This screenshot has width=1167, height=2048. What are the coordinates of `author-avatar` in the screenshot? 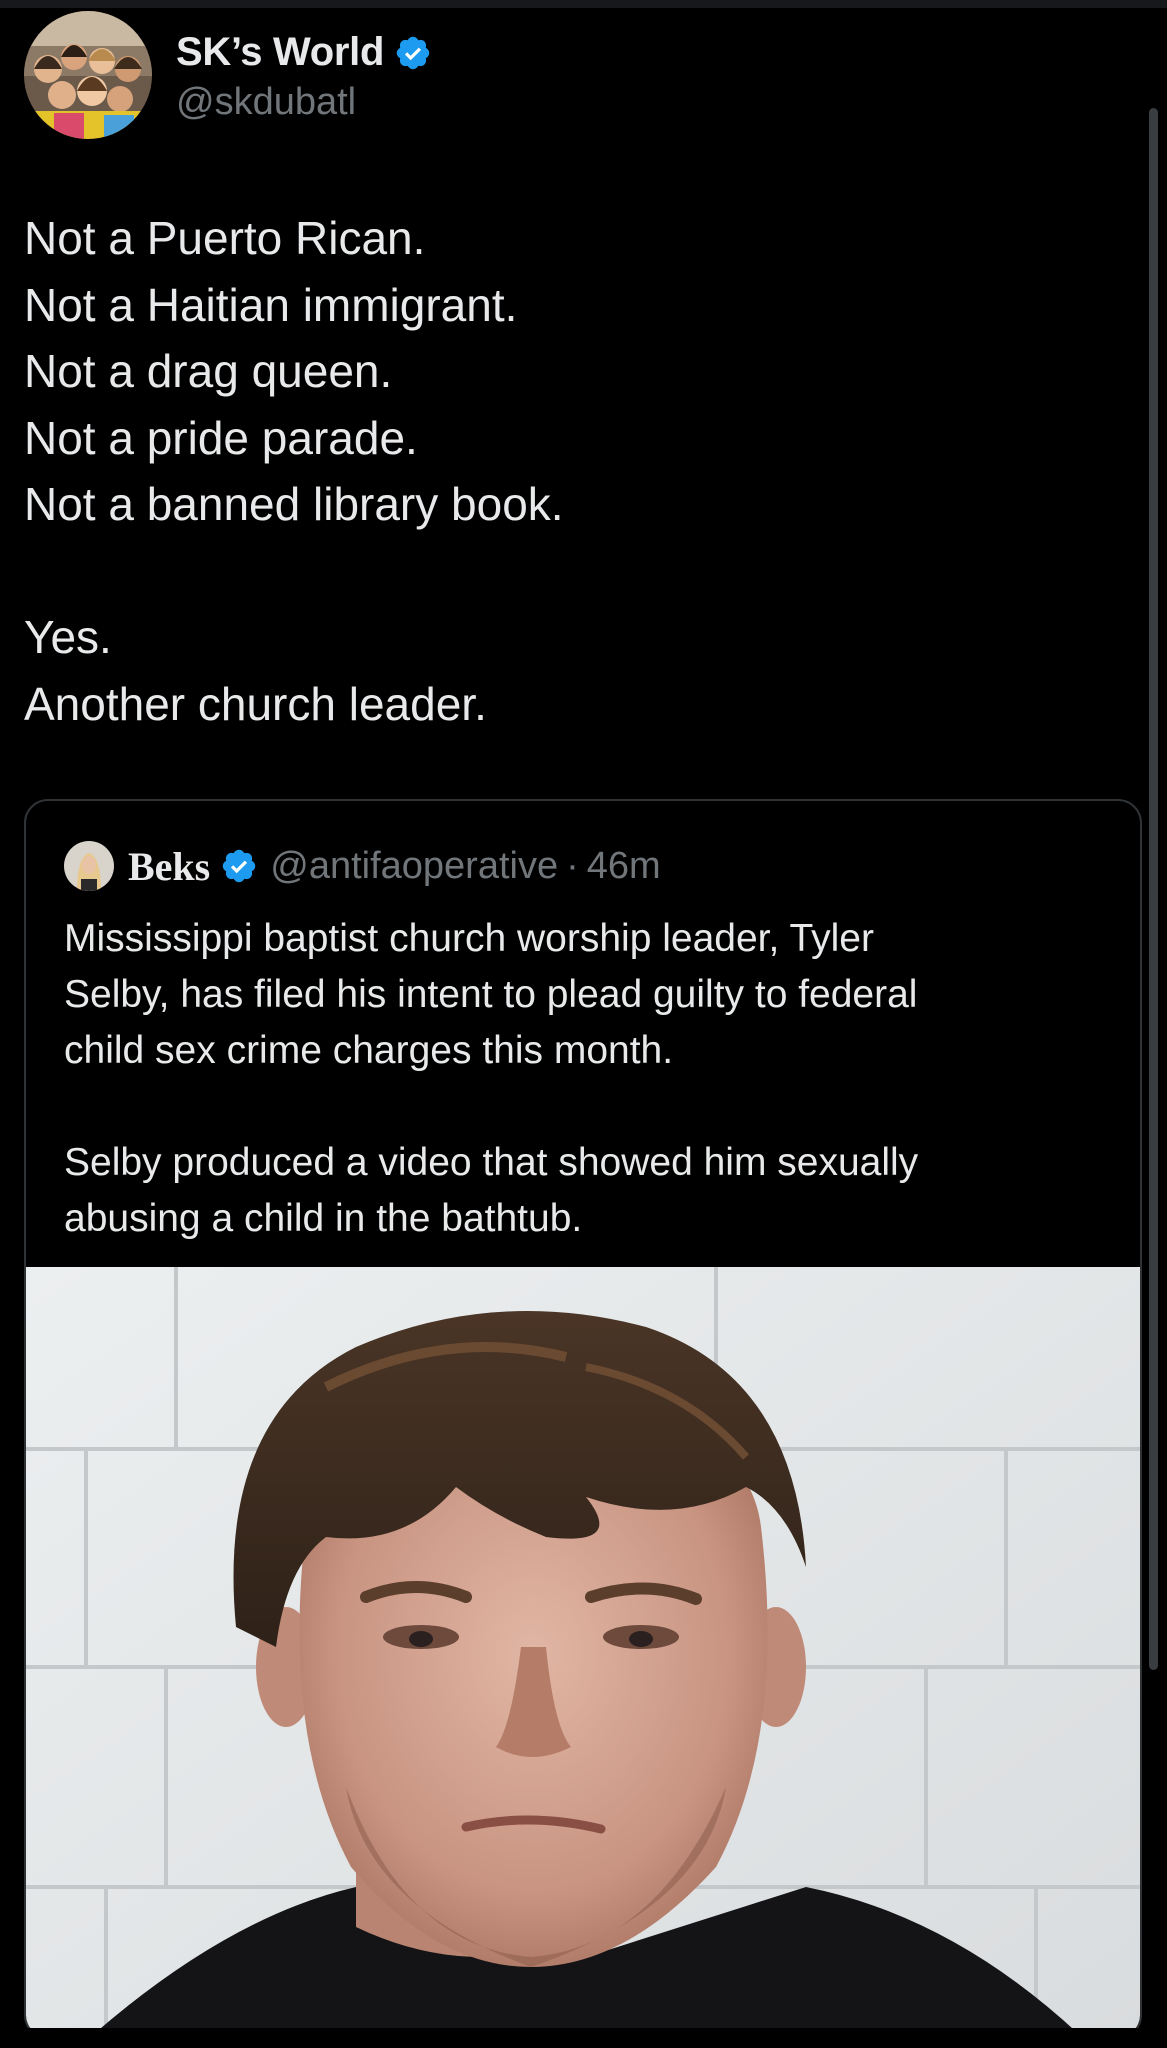 It's located at (88, 75).